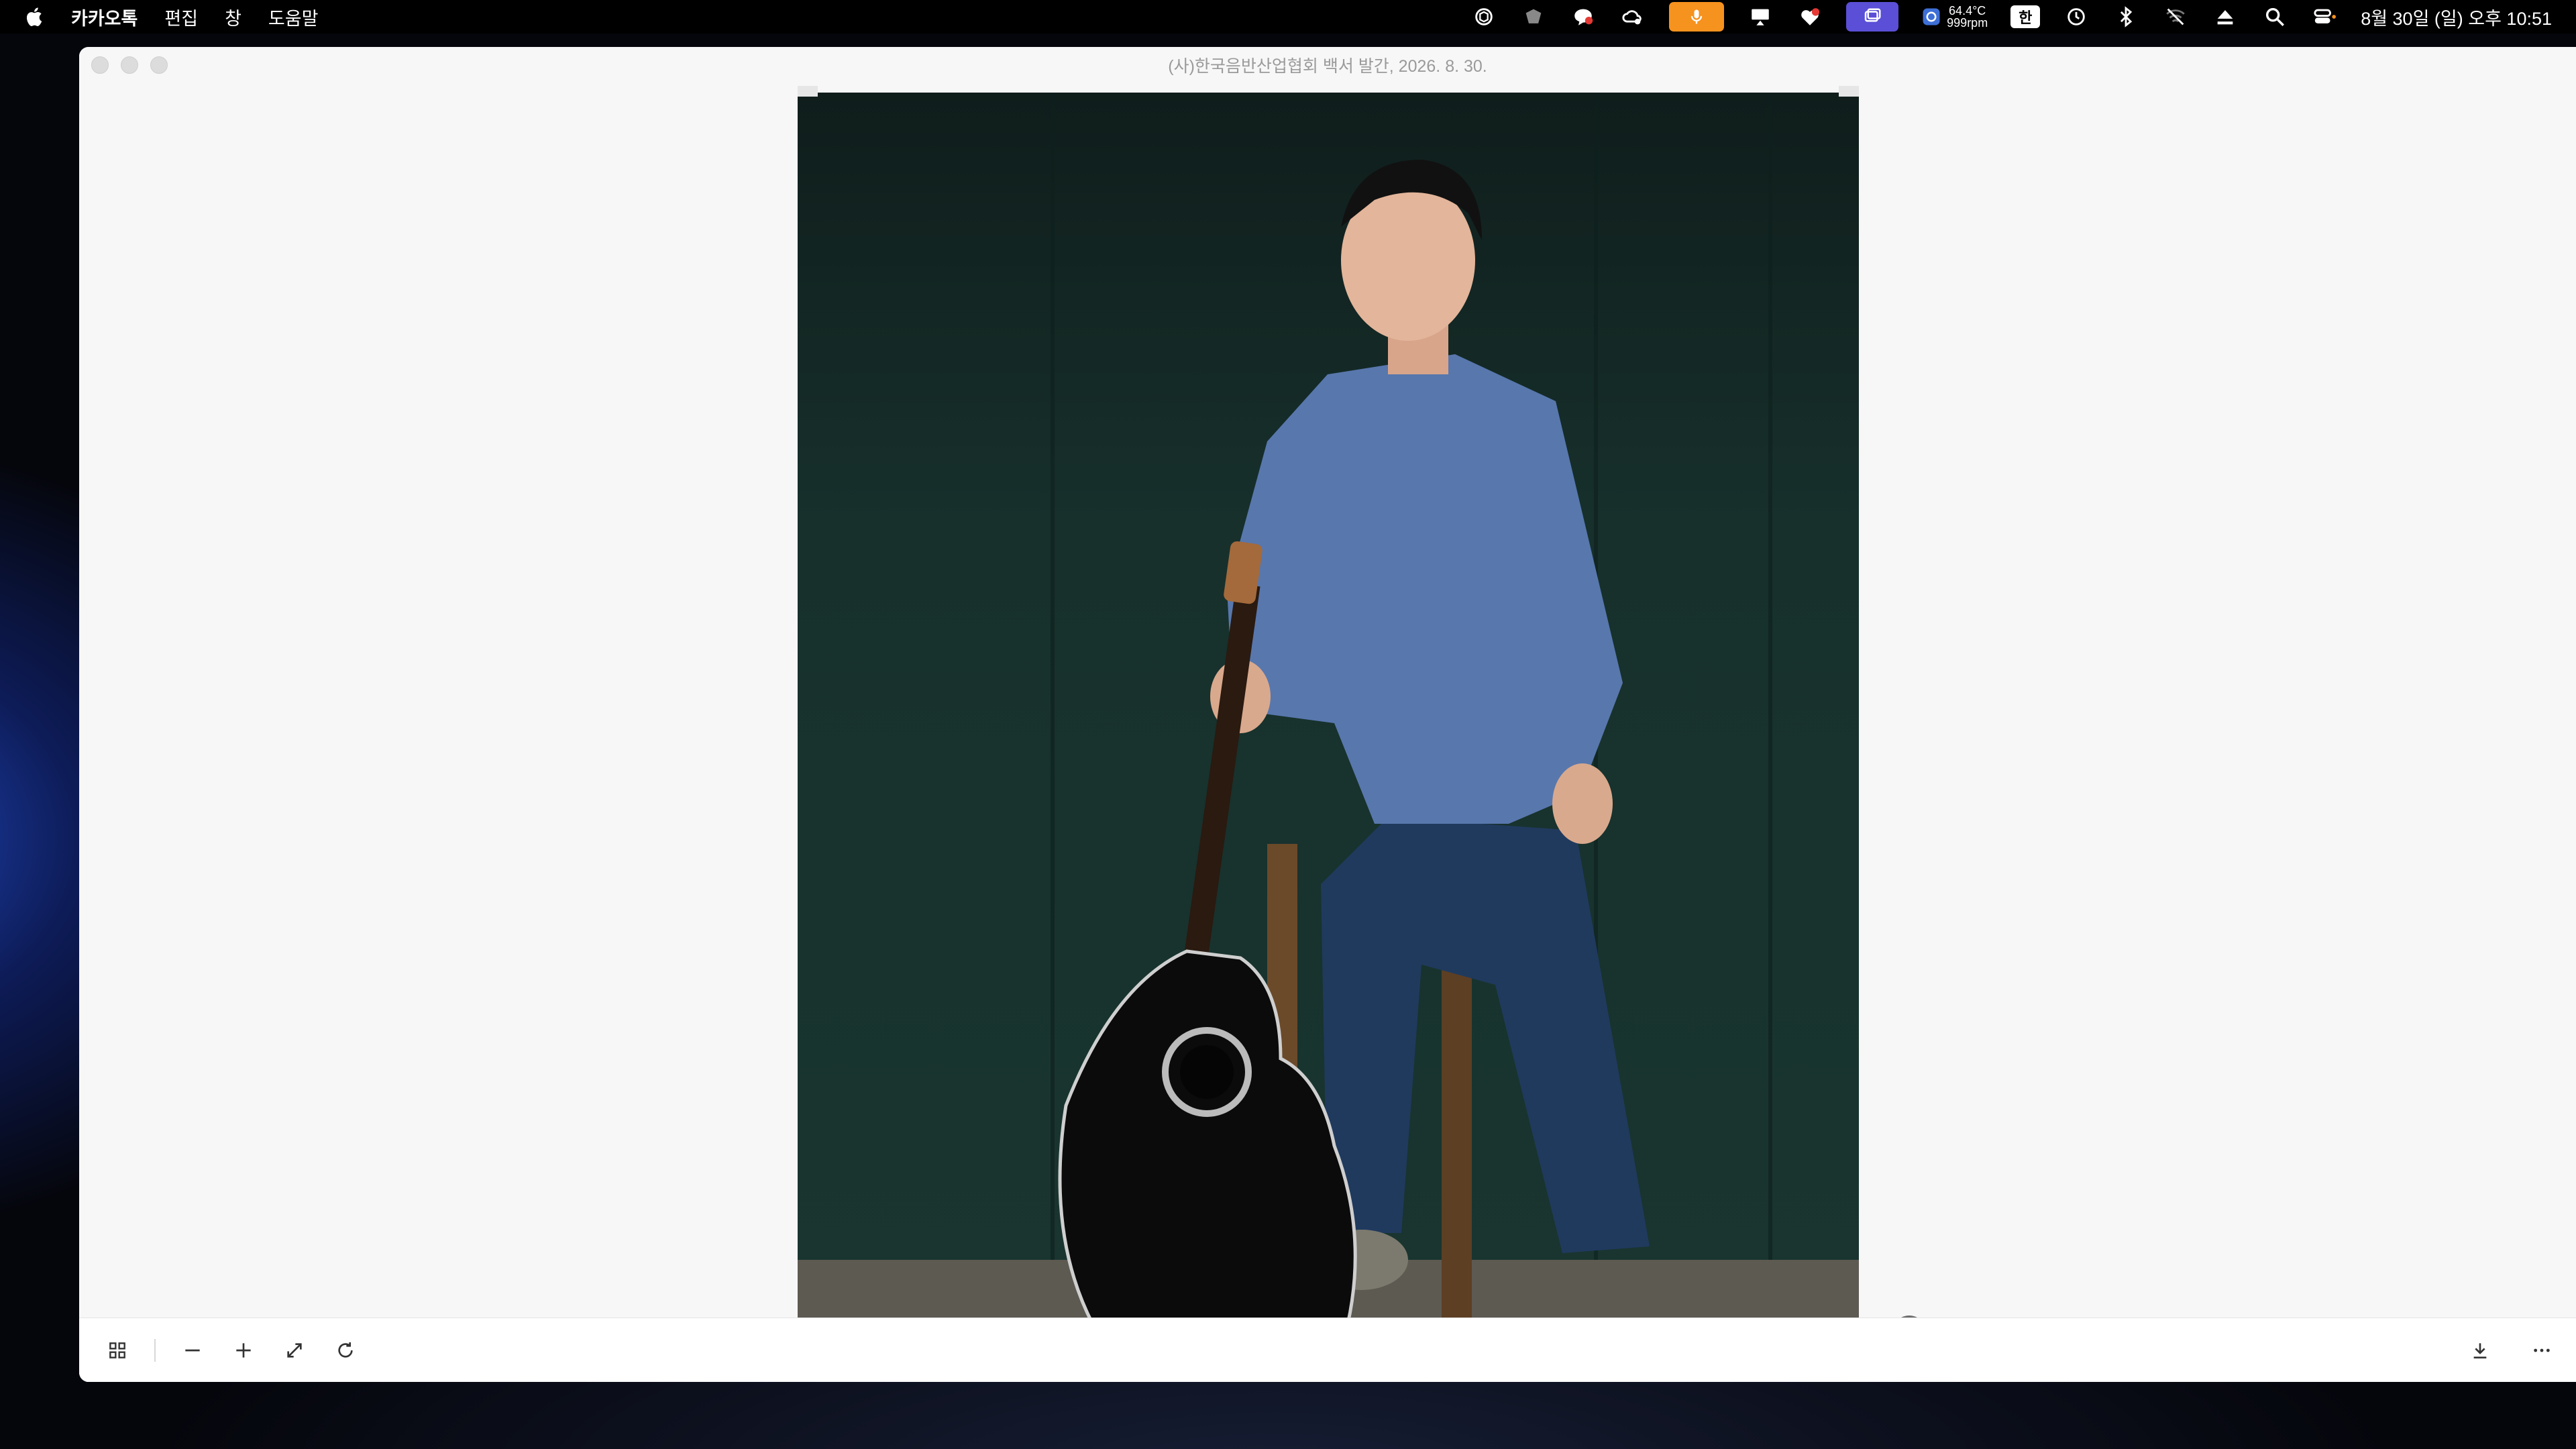 The image size is (2576, 1449). Describe the element at coordinates (1533, 16) in the screenshot. I see `clipboard-icon` at that location.